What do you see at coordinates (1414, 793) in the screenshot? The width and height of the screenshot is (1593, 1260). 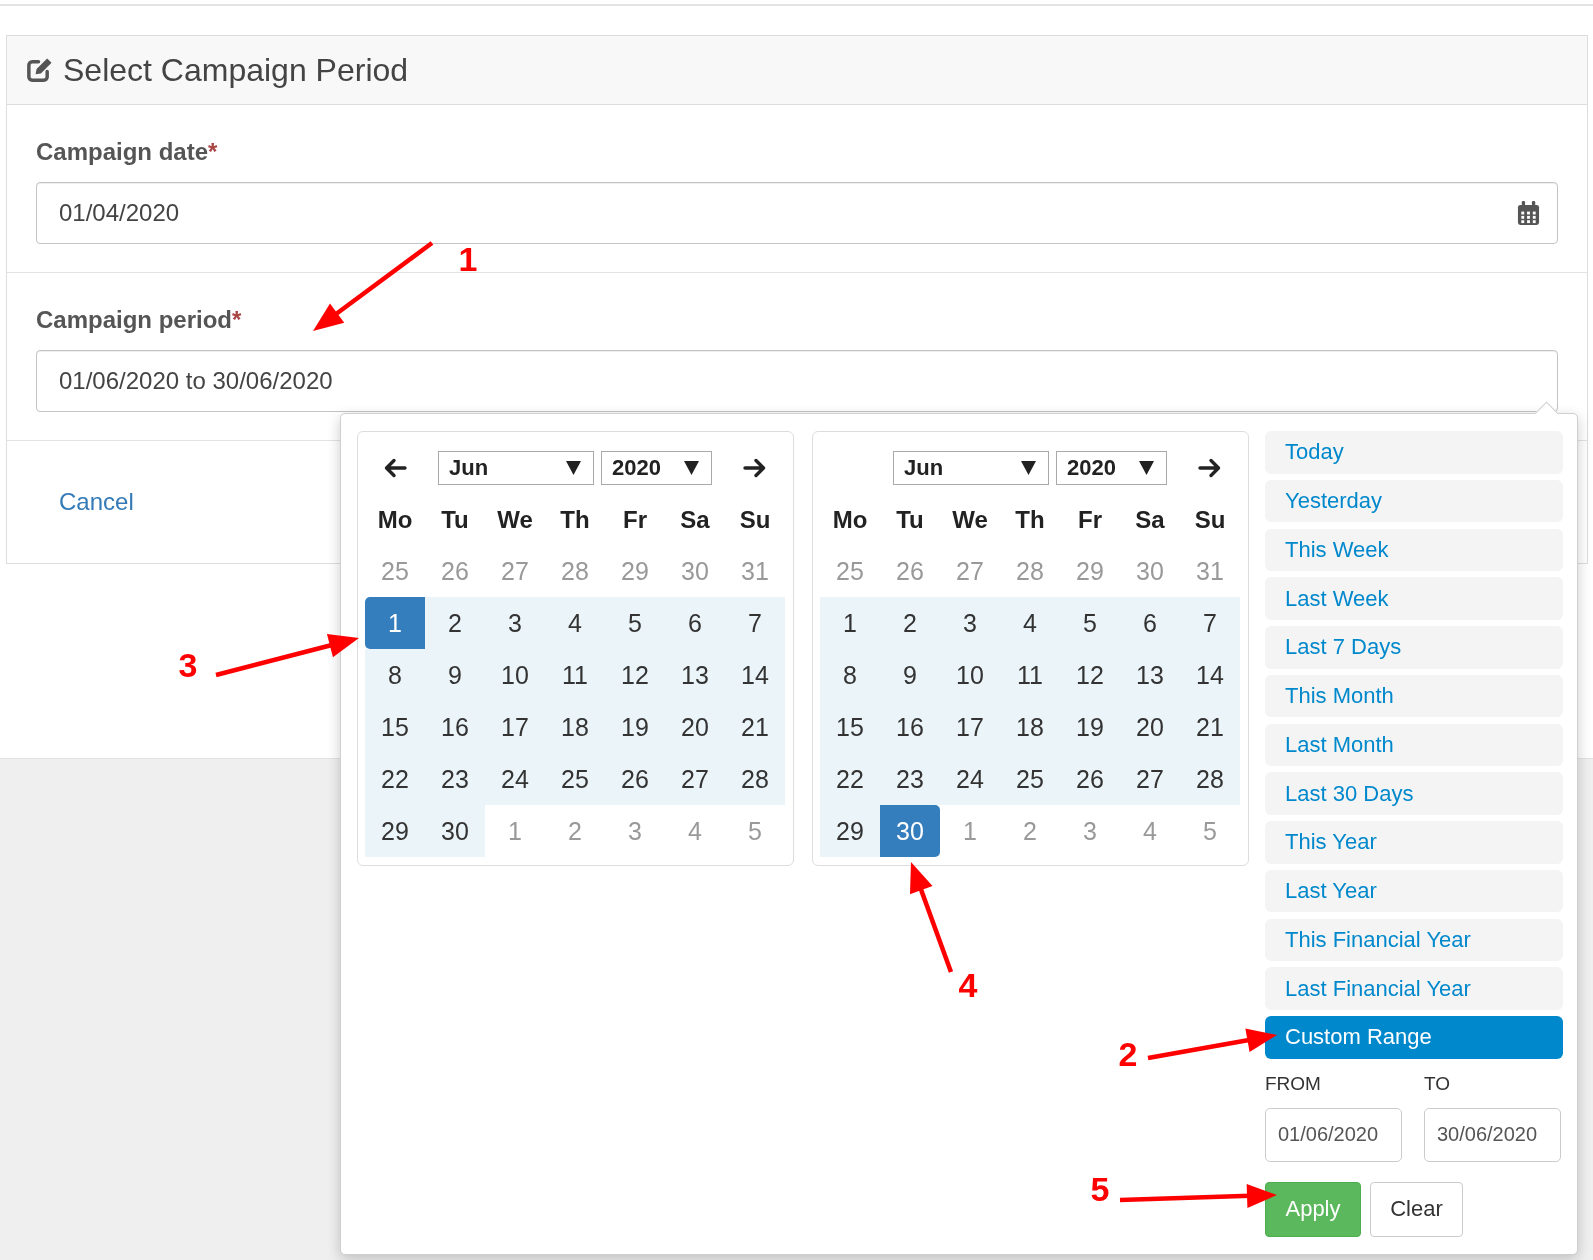 I see `range-option: Last 30 Days` at bounding box center [1414, 793].